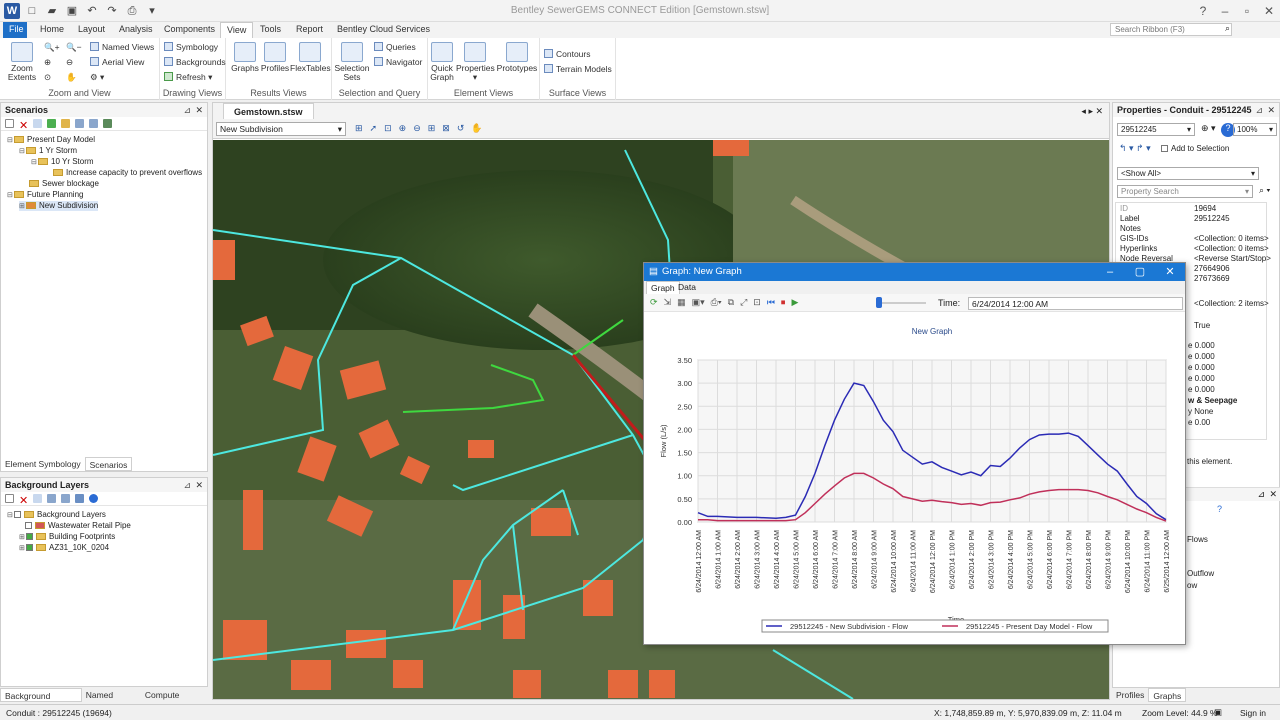 This screenshot has width=1280, height=720. What do you see at coordinates (59, 206) in the screenshot?
I see `tree-item-new-subdivision: ⊞ New Subdivision` at bounding box center [59, 206].